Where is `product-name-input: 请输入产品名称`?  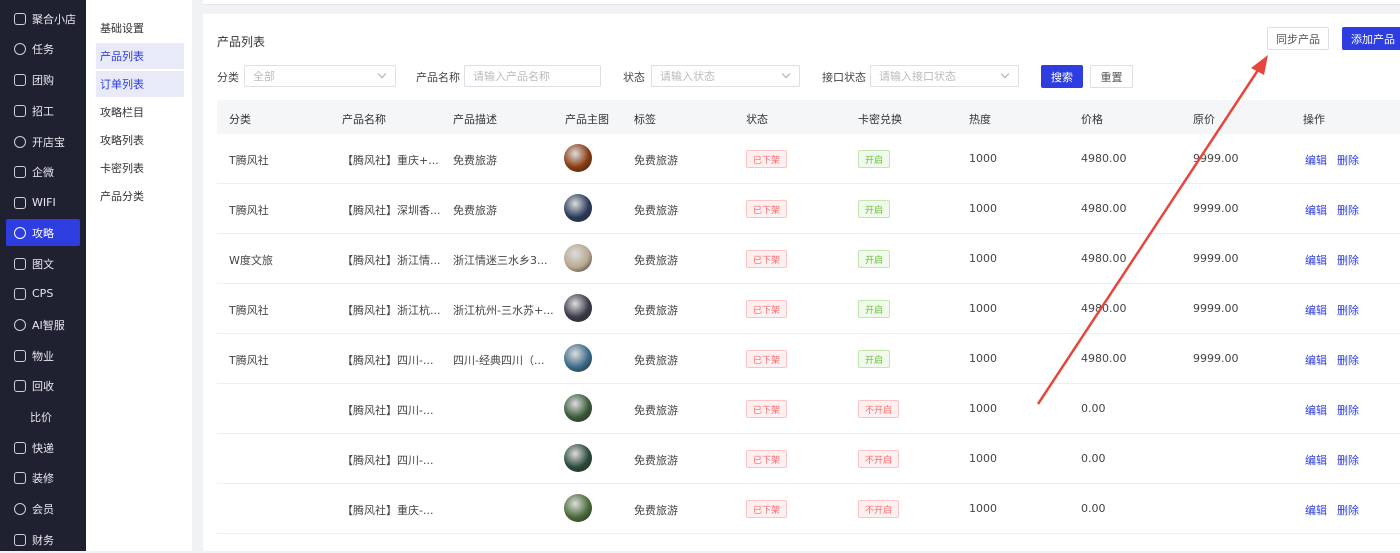 product-name-input: 请输入产品名称 is located at coordinates (532, 76).